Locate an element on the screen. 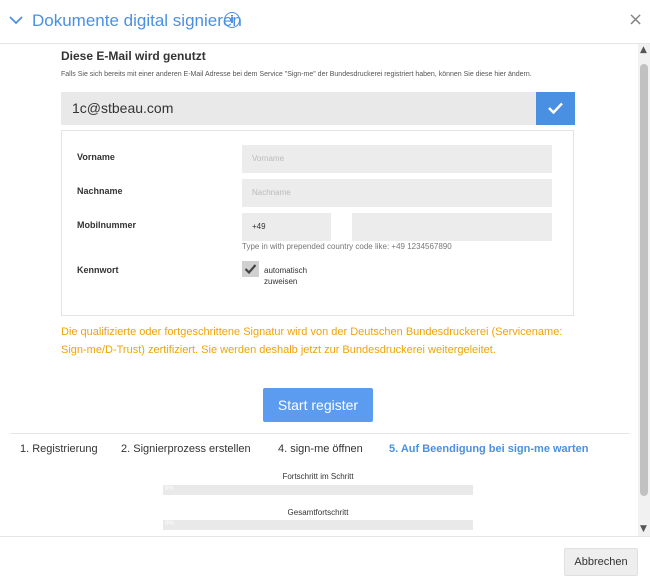 The width and height of the screenshot is (650, 586). close-icon: × is located at coordinates (635, 19).